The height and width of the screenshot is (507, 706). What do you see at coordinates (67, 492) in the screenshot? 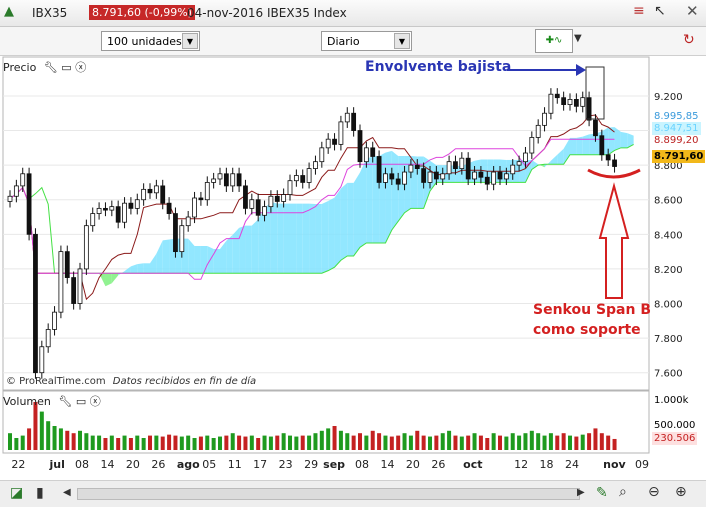
I see `scroll-left-icon: ◀` at bounding box center [67, 492].